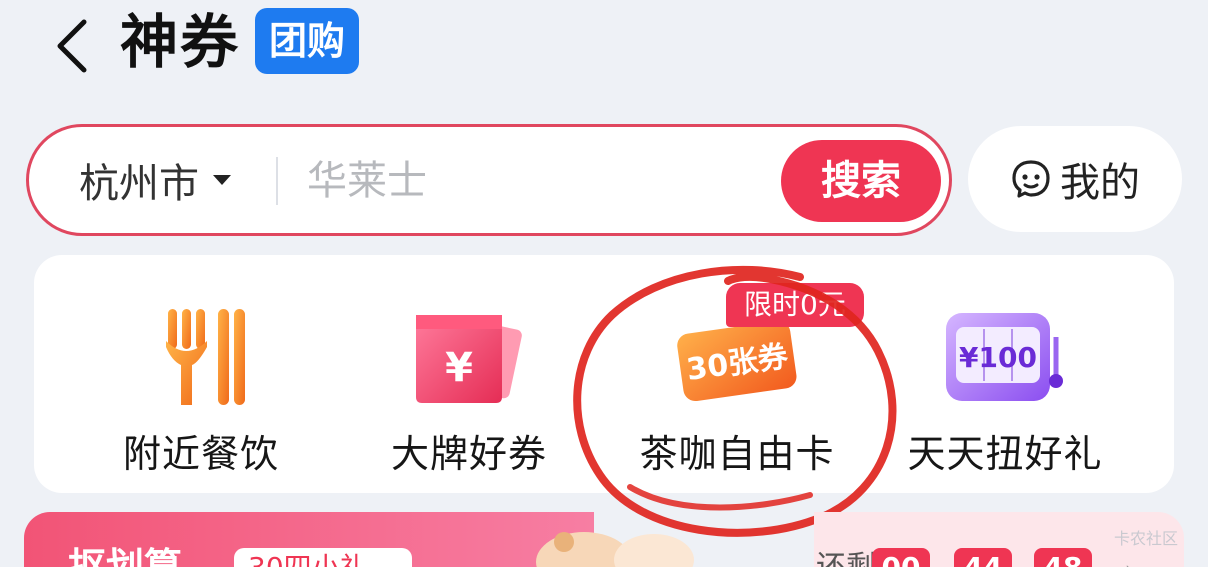  I want to click on slot-machine-icon: ¥100, so click(1004, 357).